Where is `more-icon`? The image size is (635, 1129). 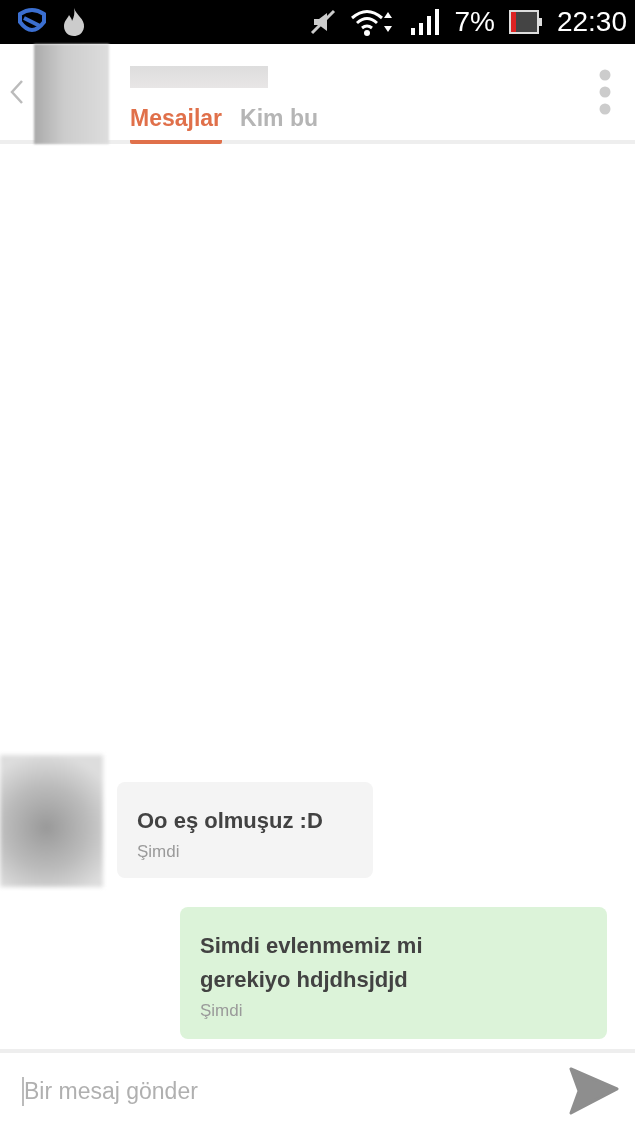 more-icon is located at coordinates (605, 92).